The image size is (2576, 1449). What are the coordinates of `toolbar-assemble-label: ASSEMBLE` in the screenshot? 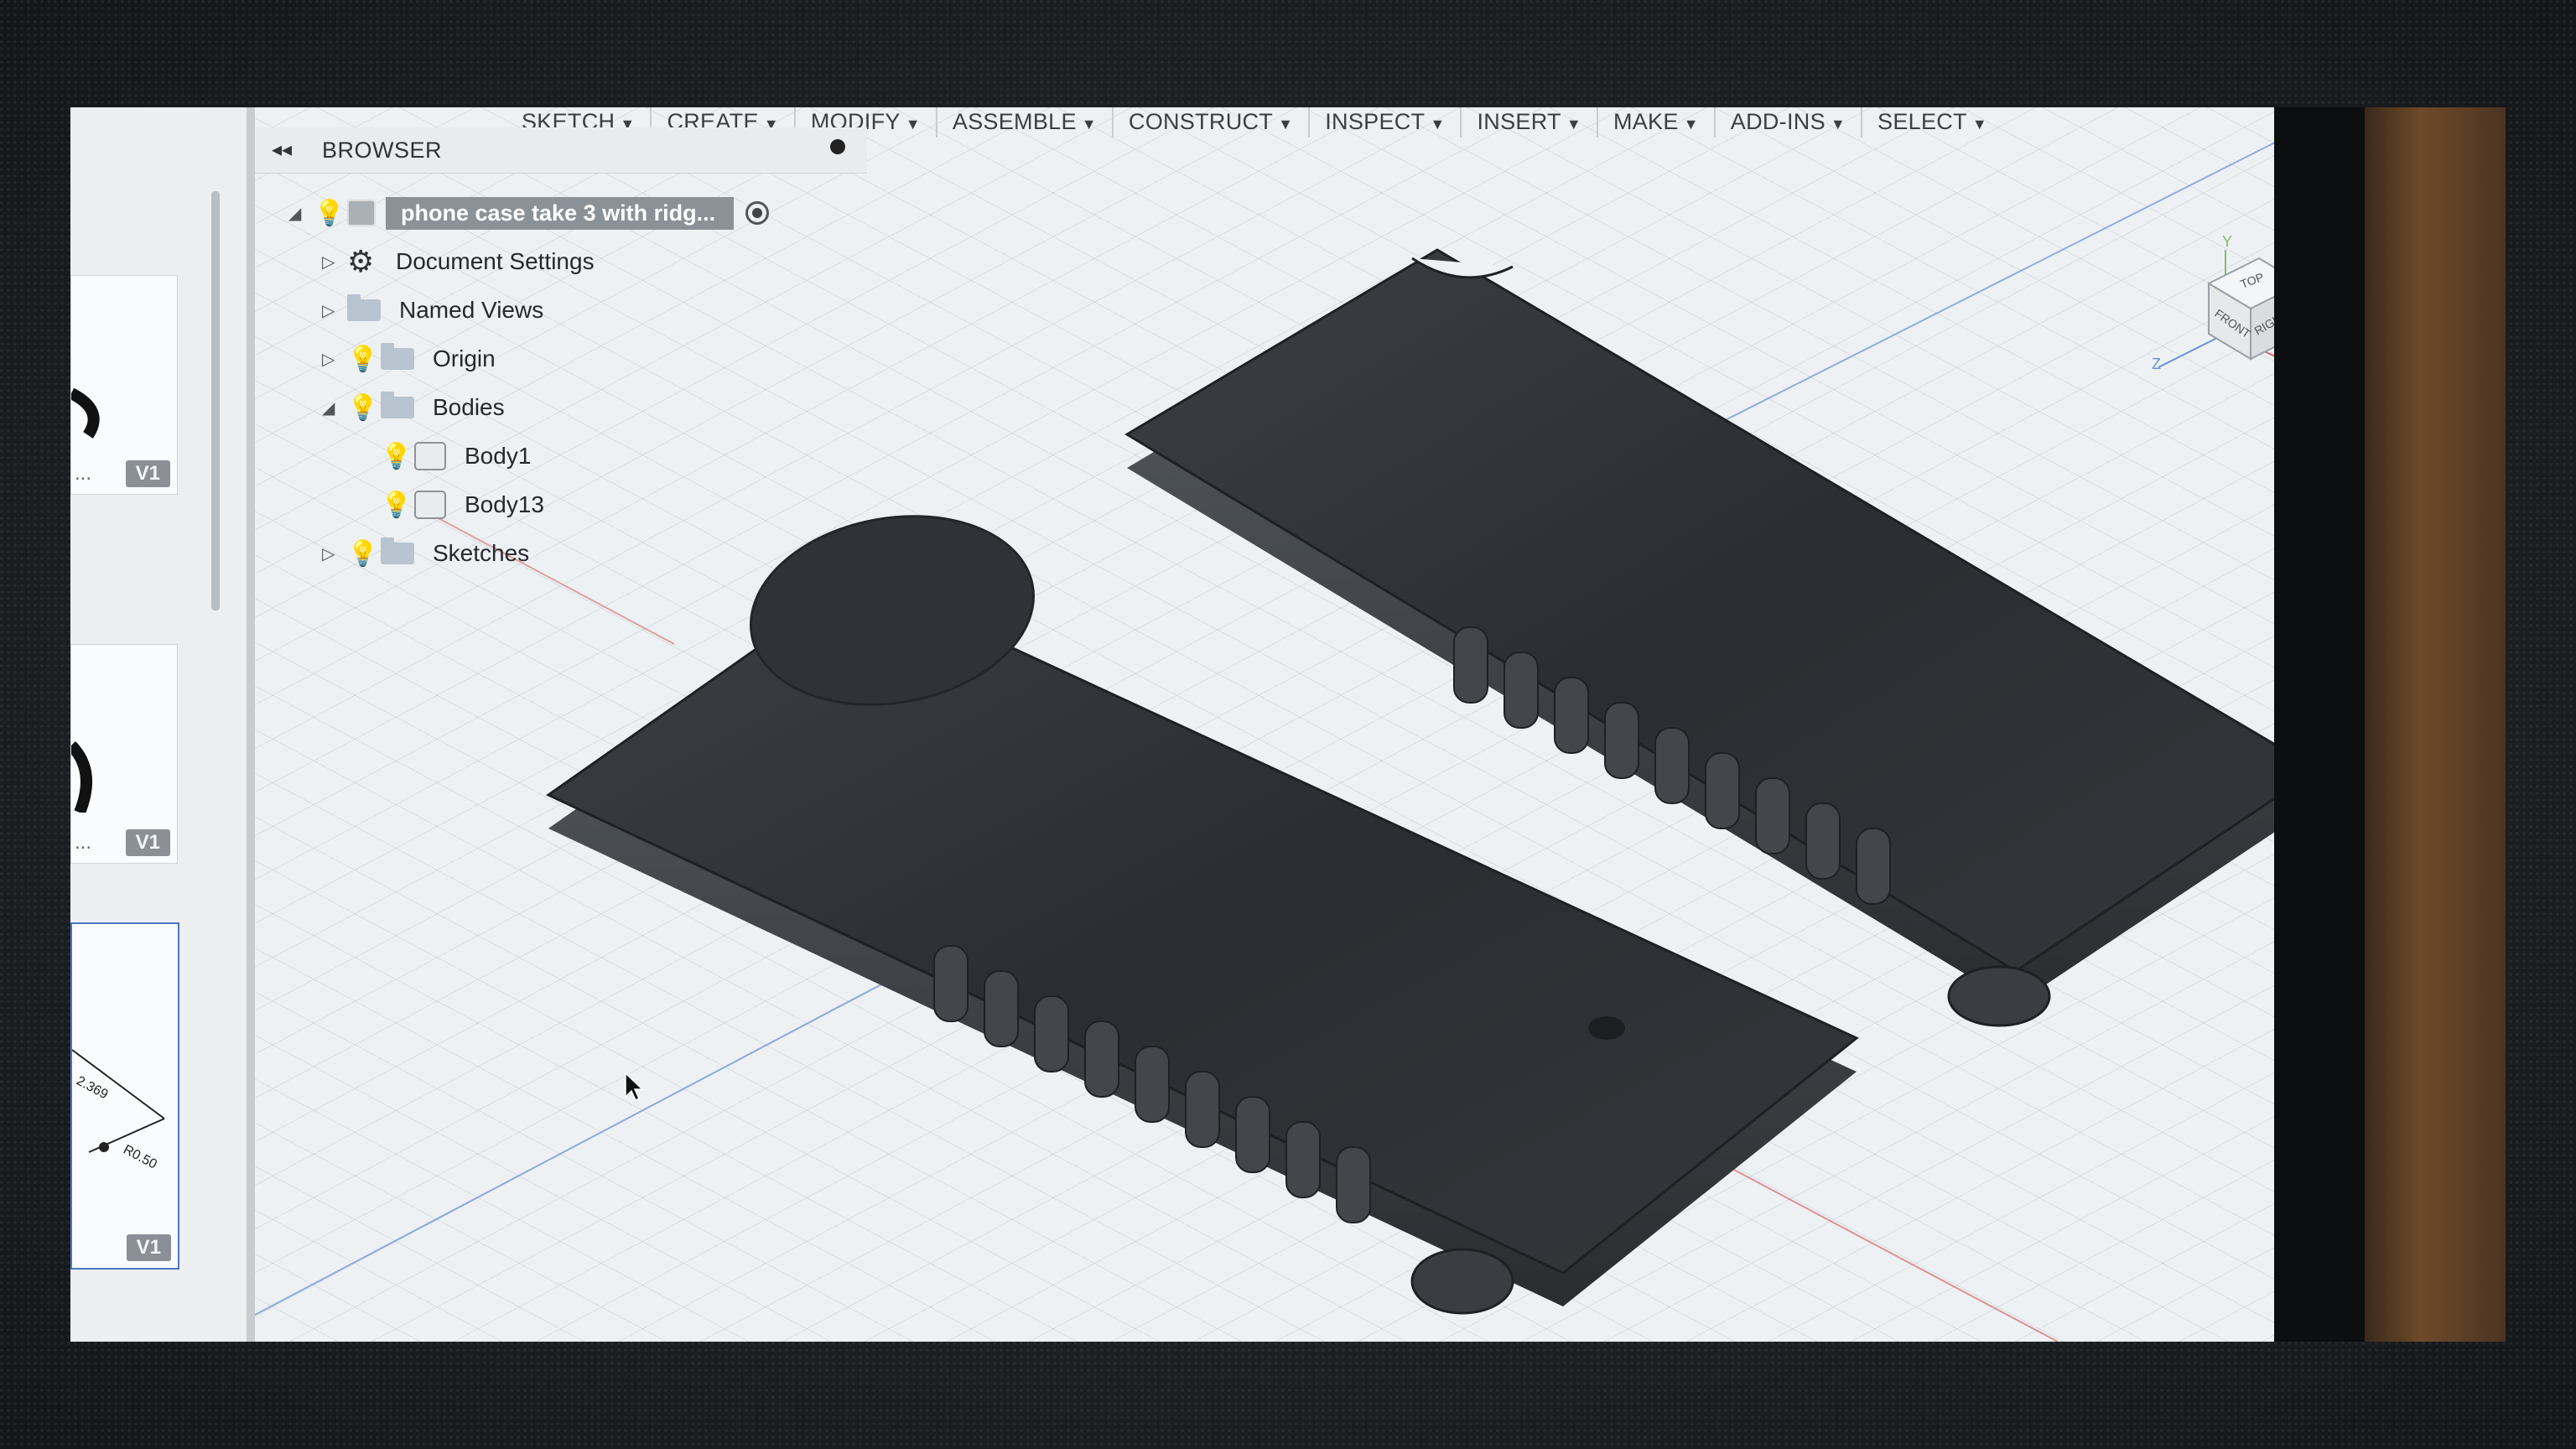 It's located at (1014, 121).